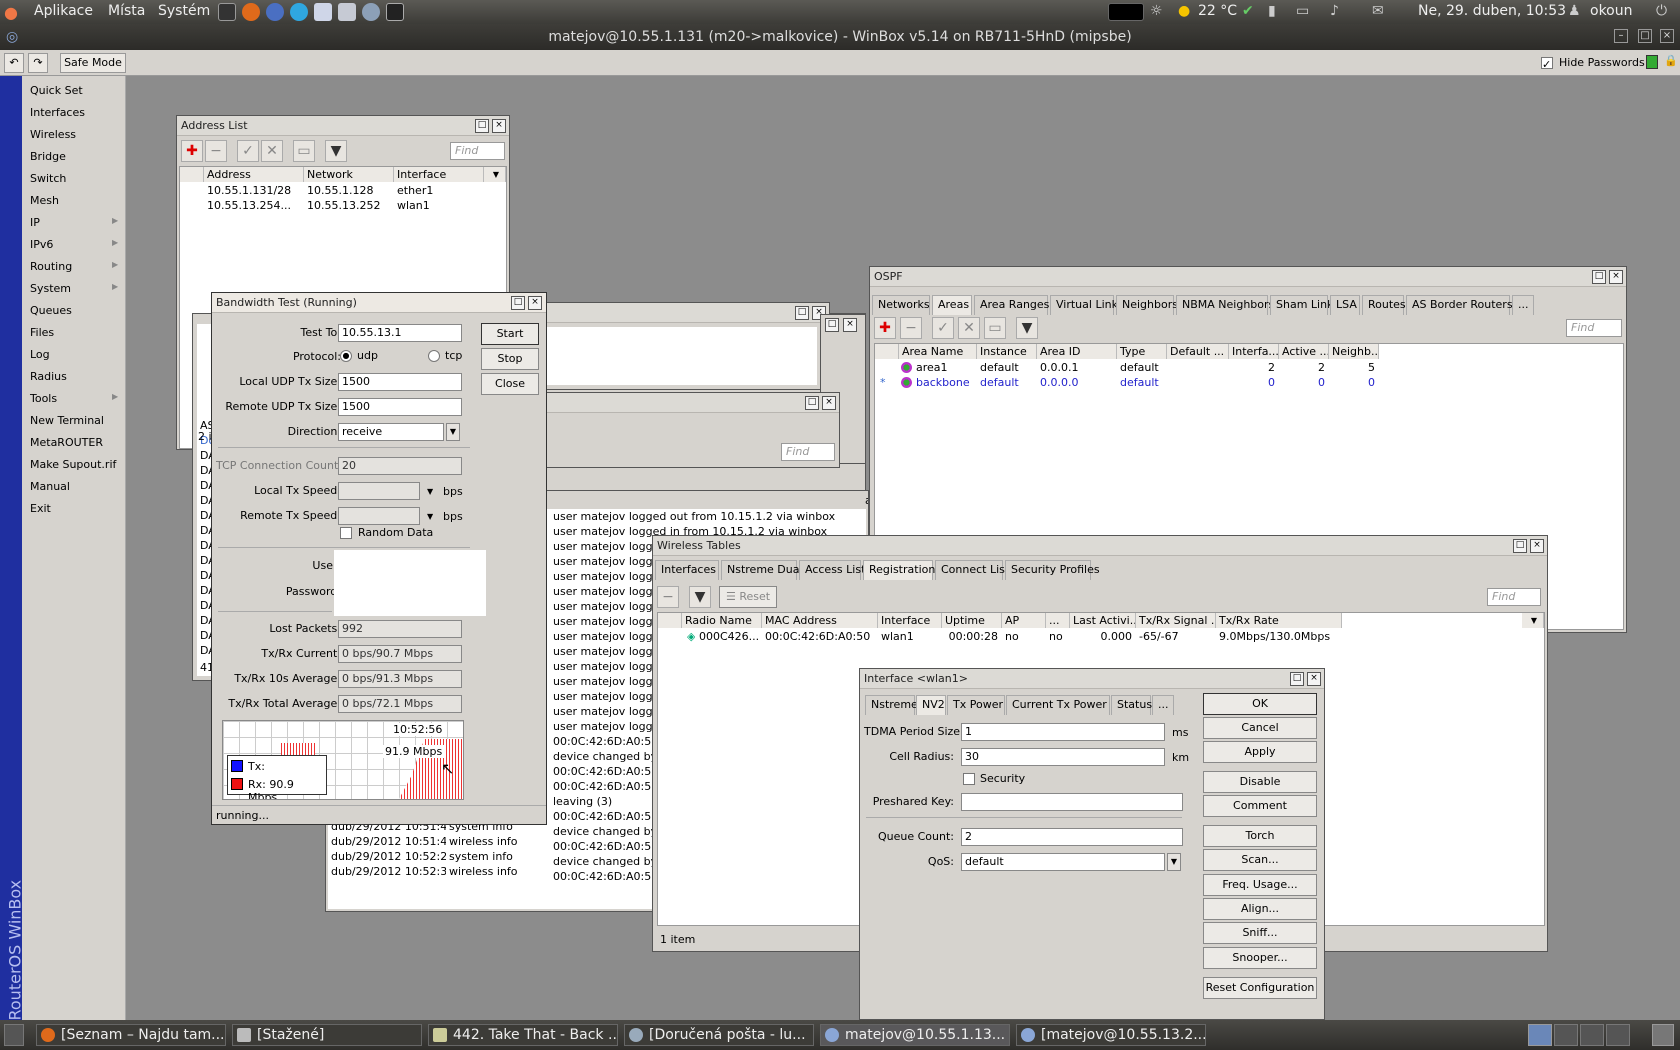 Image resolution: width=1680 pixels, height=1050 pixels. What do you see at coordinates (495, 174) in the screenshot?
I see `column-menu-icon: ▼` at bounding box center [495, 174].